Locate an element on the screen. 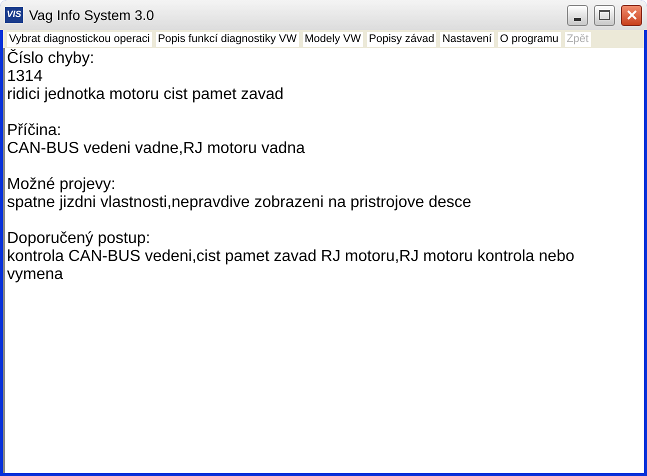 This screenshot has height=476, width=647. menu-item: Nastavení is located at coordinates (467, 39).